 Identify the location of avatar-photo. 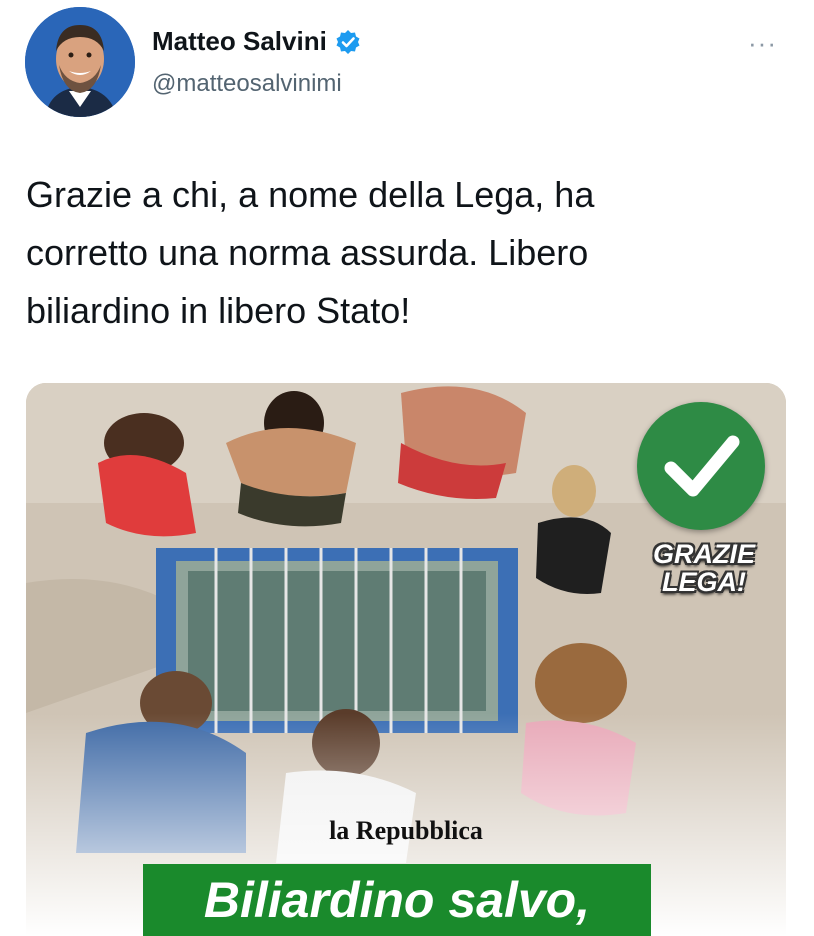
(80, 62).